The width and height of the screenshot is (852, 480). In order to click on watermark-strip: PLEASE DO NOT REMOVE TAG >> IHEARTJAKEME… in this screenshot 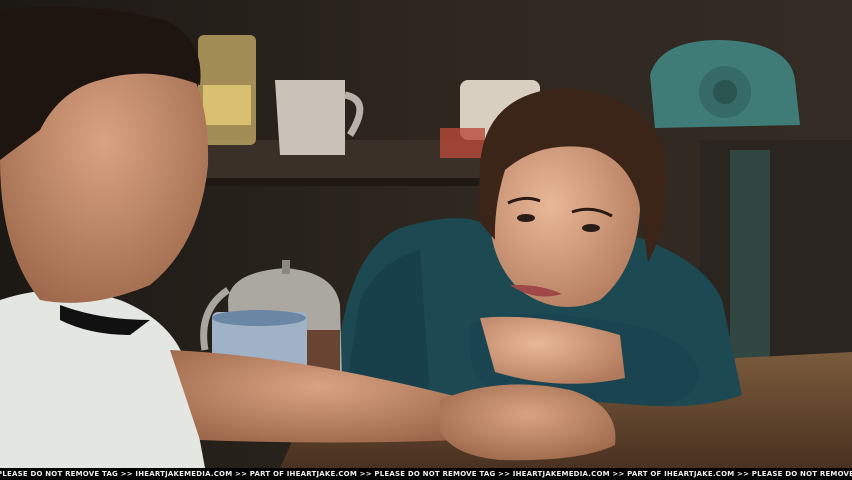, I will do `click(426, 474)`.